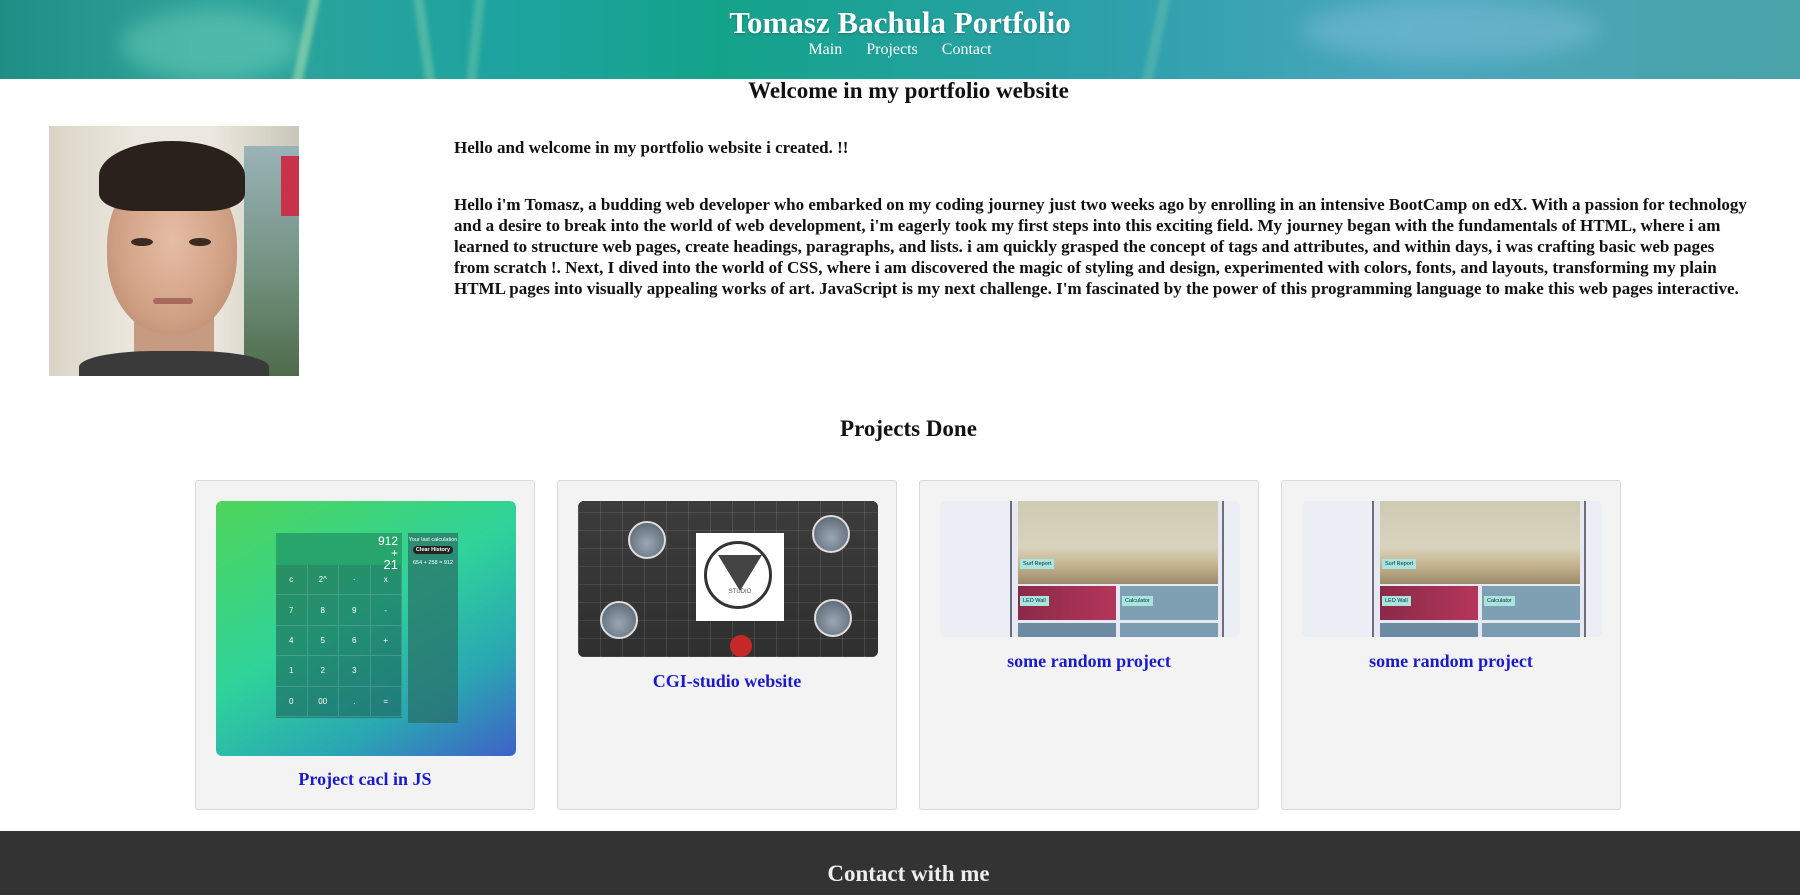 The image size is (1800, 895). I want to click on site-title: Tomasz Bachula Portfolio, so click(900, 22).